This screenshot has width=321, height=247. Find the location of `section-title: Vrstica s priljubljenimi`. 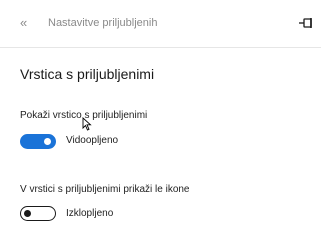

section-title: Vrstica s priljubljenimi is located at coordinates (87, 74).